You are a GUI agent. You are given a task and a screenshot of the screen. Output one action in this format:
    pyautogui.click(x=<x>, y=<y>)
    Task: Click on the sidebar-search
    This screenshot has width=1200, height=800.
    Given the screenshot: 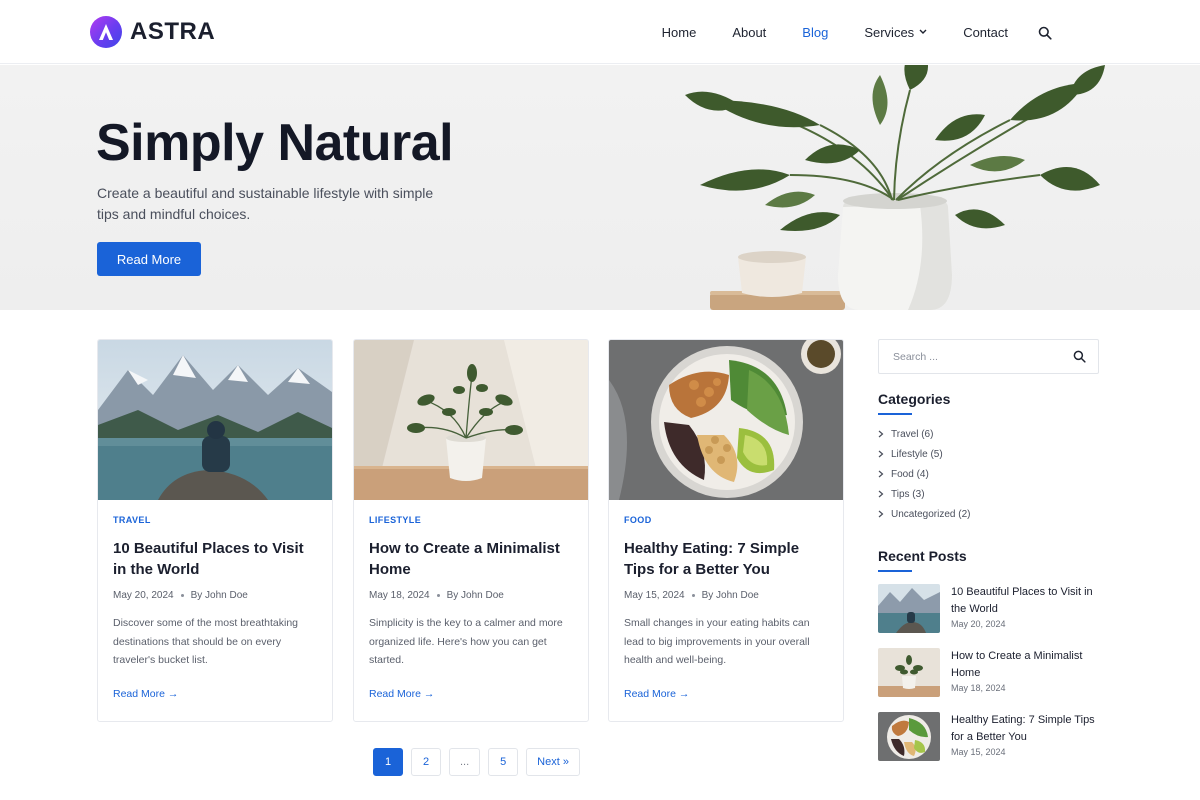 What is the action you would take?
    pyautogui.click(x=988, y=356)
    